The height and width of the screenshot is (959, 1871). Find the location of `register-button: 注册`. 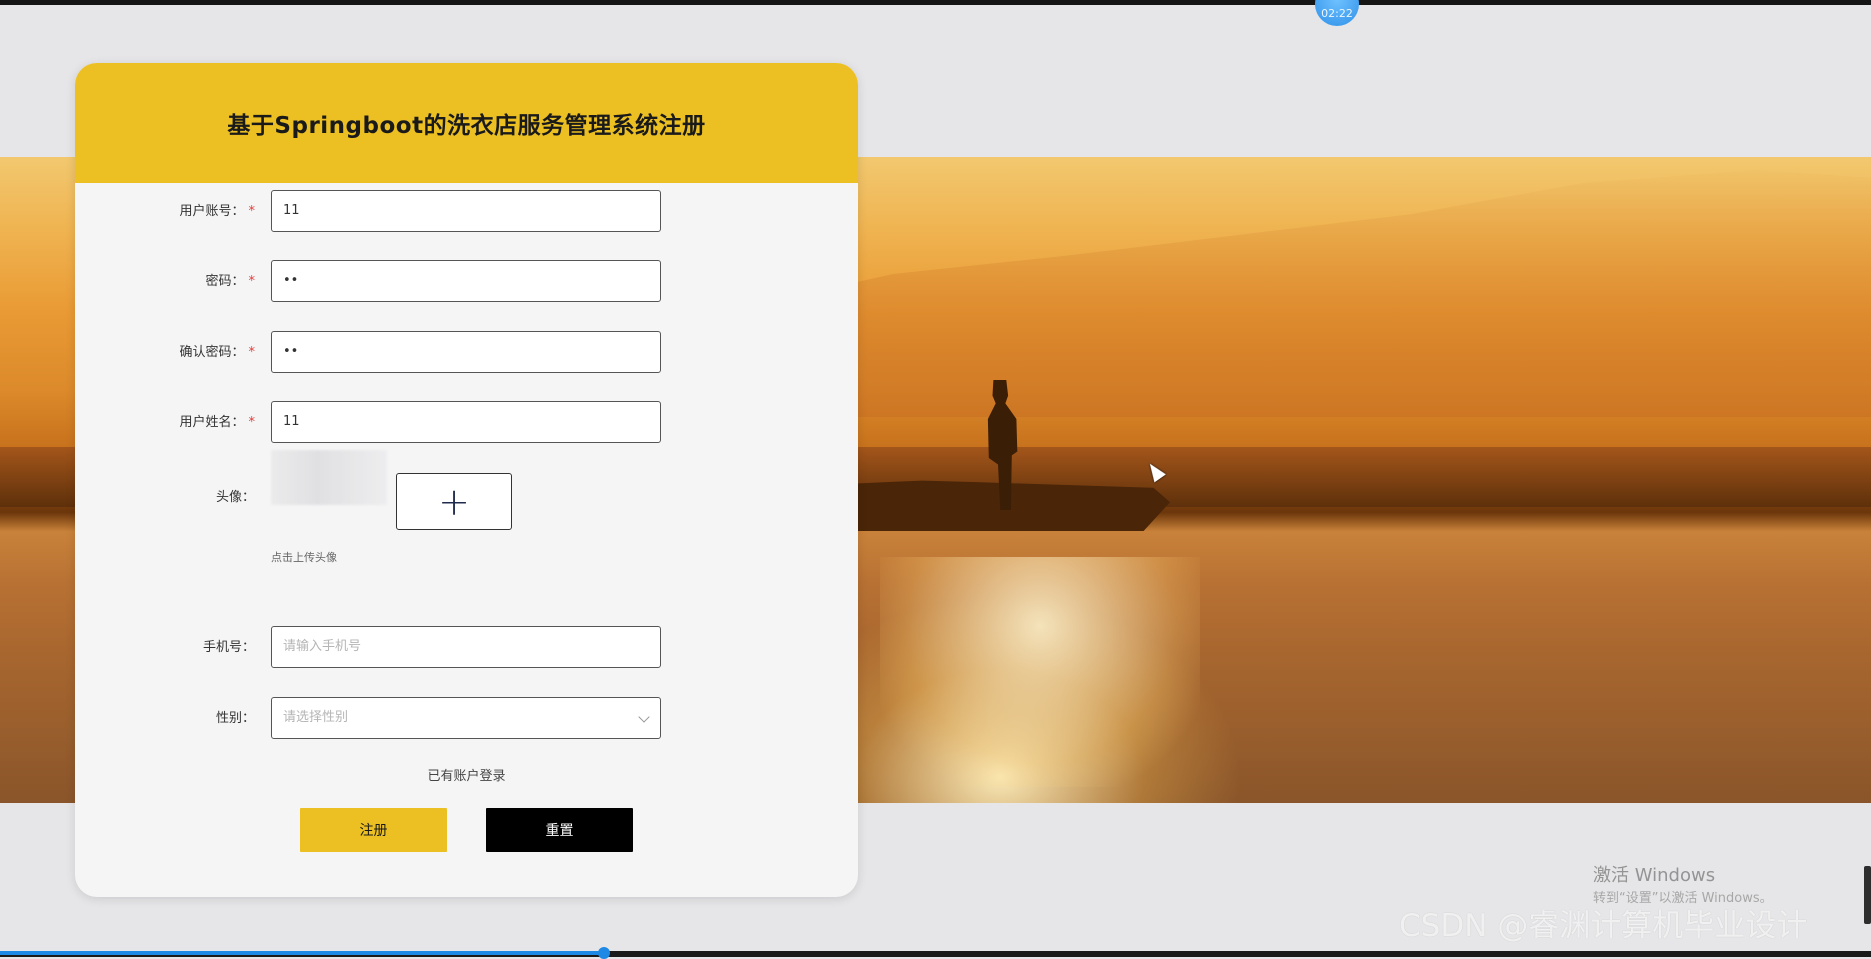

register-button: 注册 is located at coordinates (373, 830).